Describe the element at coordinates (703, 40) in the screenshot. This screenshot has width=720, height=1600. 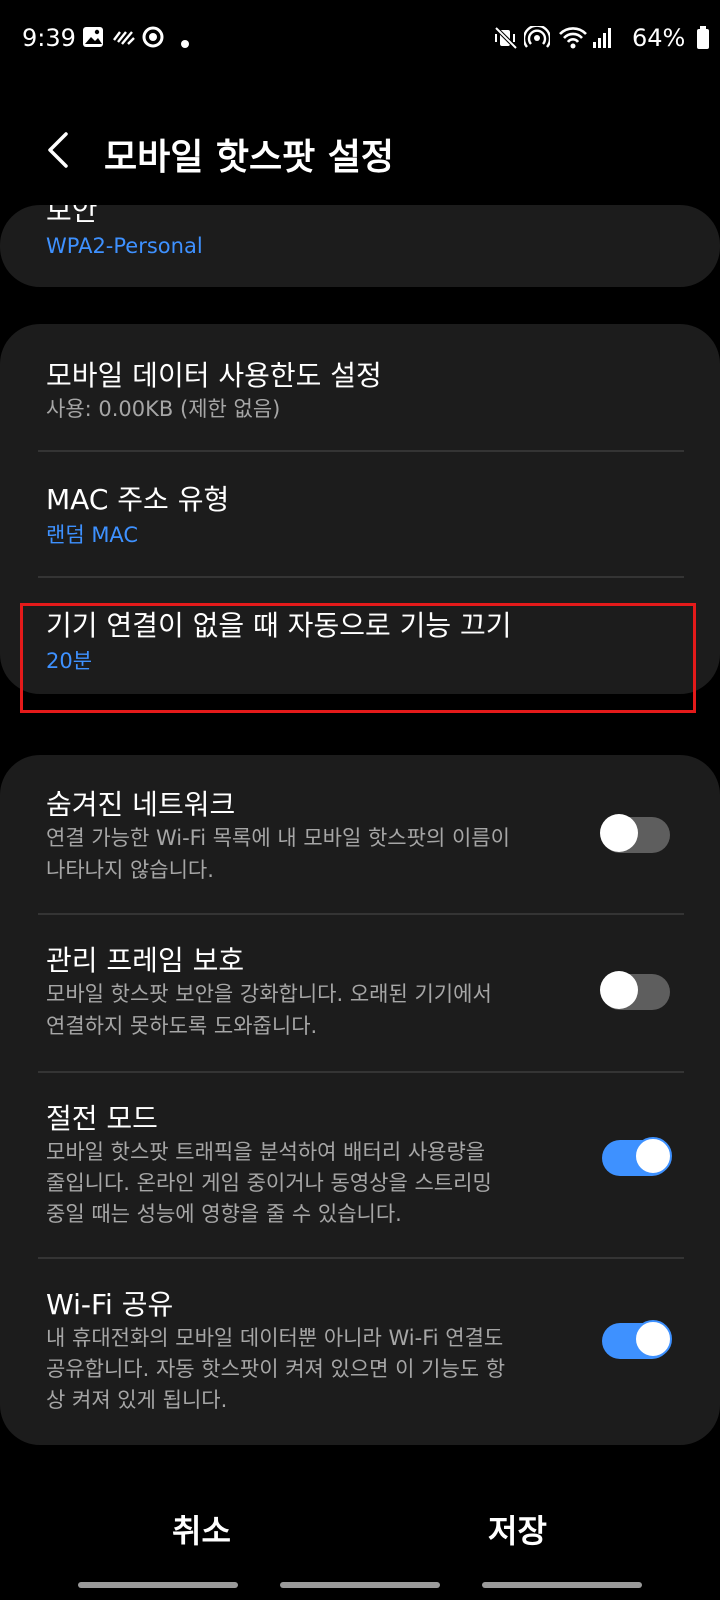
I see `battery-icon` at that location.